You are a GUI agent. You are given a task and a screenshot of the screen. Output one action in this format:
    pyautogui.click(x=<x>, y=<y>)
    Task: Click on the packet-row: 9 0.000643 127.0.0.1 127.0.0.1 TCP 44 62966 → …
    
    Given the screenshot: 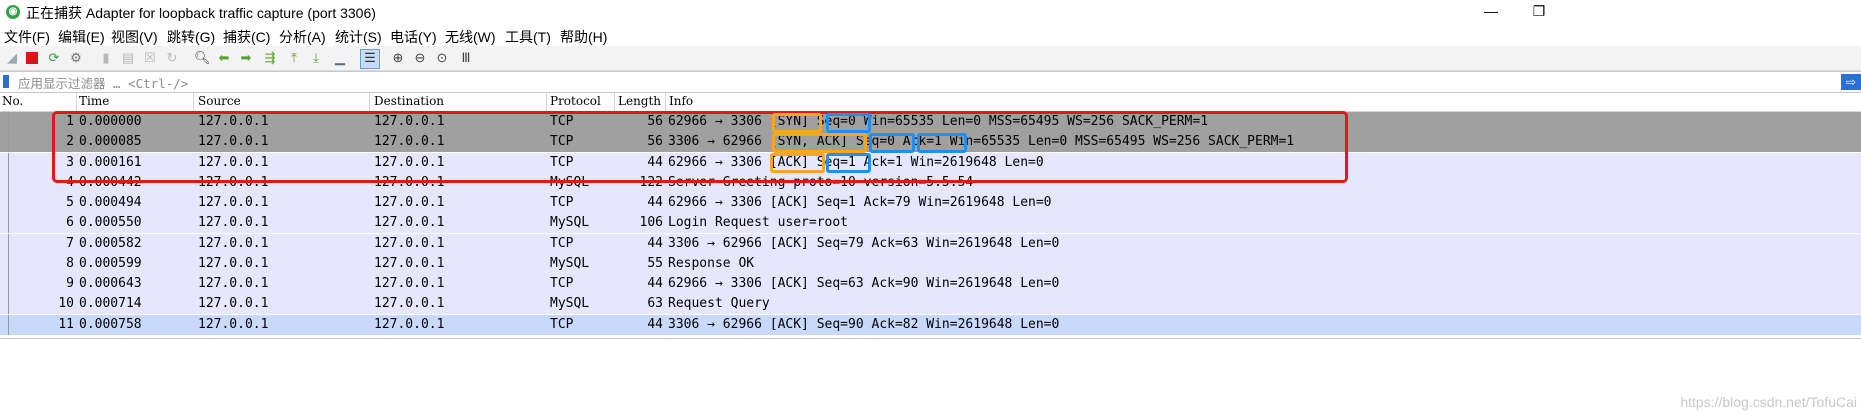 What is the action you would take?
    pyautogui.click(x=930, y=284)
    